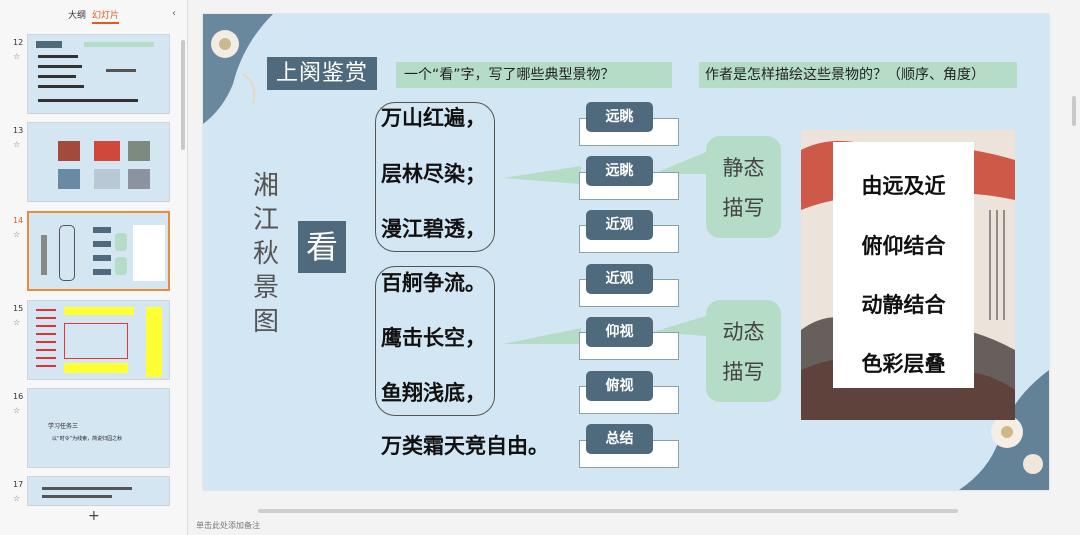  Describe the element at coordinates (63, 426) in the screenshot. I see `thumb-text: 学习任务三` at that location.